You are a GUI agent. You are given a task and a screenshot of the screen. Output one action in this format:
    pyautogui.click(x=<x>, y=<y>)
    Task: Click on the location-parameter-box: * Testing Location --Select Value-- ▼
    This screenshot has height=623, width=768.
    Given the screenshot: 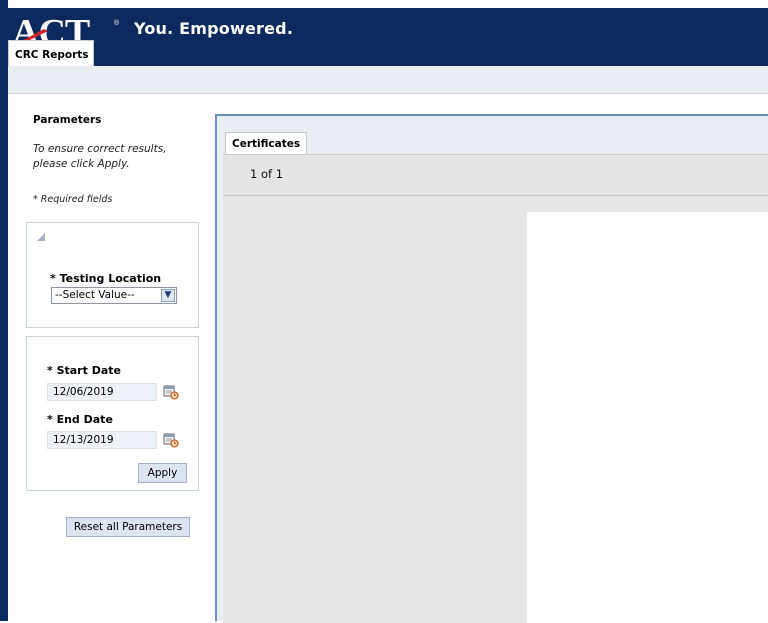 What is the action you would take?
    pyautogui.click(x=112, y=275)
    